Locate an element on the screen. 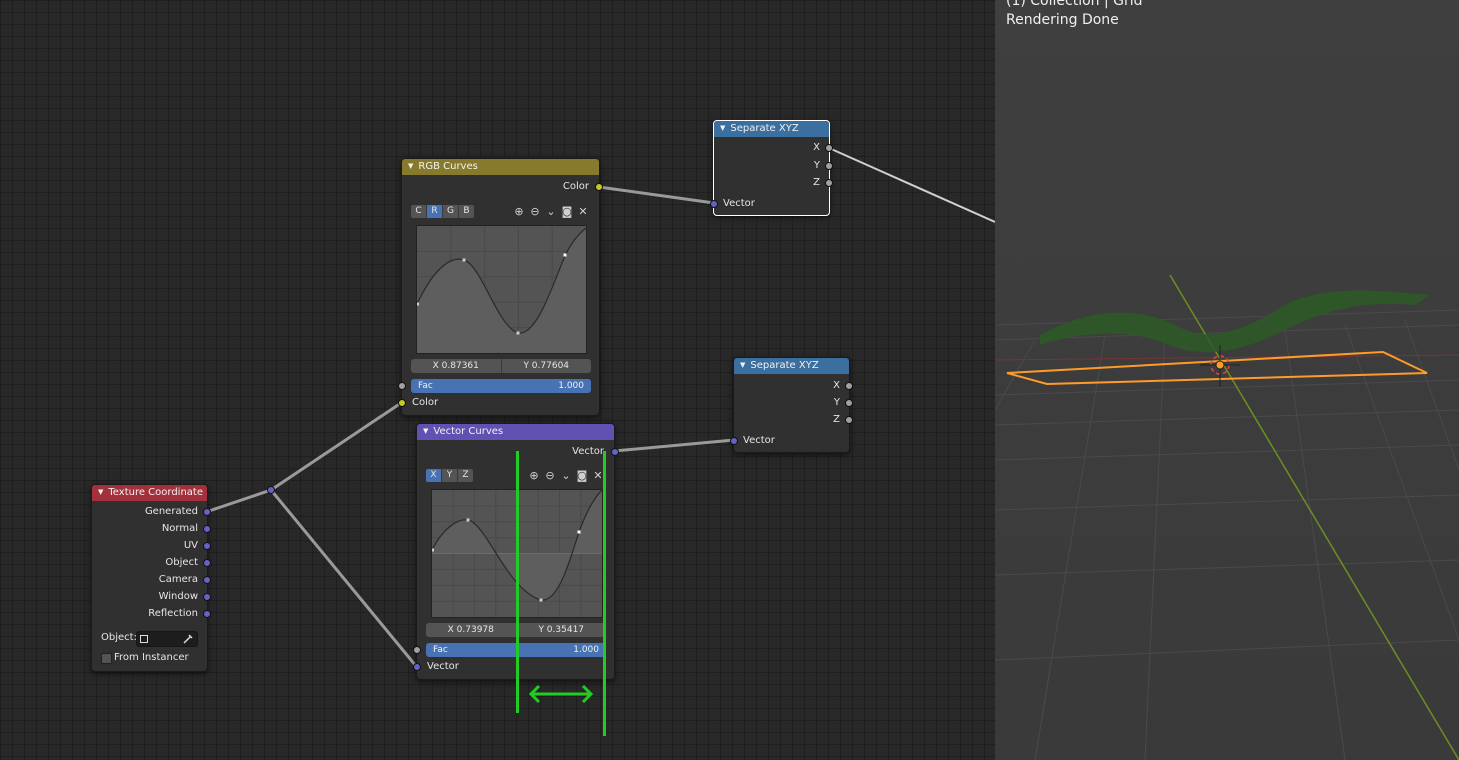 The image size is (1459, 760). output-camera: Camera is located at coordinates (178, 579).